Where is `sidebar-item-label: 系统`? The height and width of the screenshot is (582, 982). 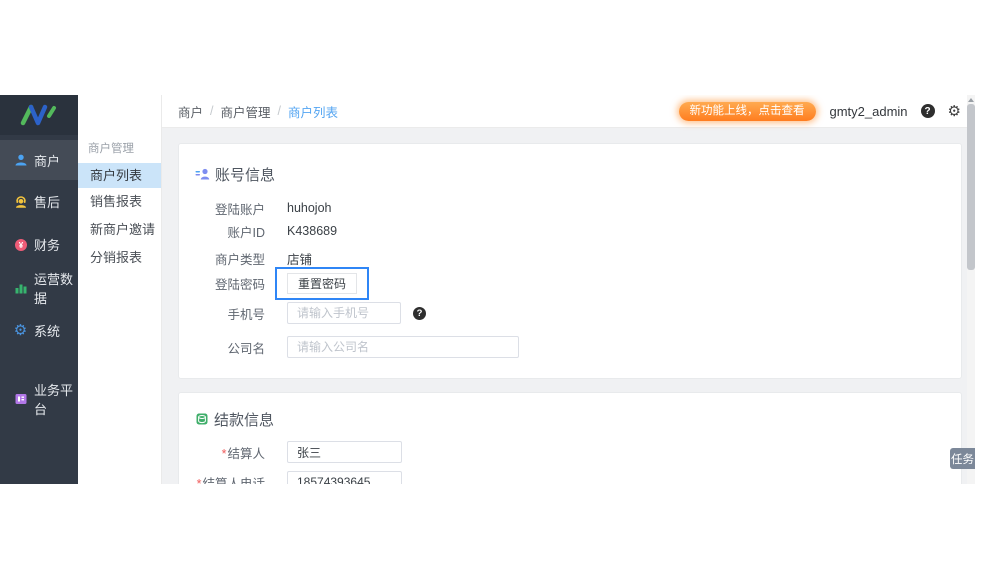 sidebar-item-label: 系统 is located at coordinates (47, 331).